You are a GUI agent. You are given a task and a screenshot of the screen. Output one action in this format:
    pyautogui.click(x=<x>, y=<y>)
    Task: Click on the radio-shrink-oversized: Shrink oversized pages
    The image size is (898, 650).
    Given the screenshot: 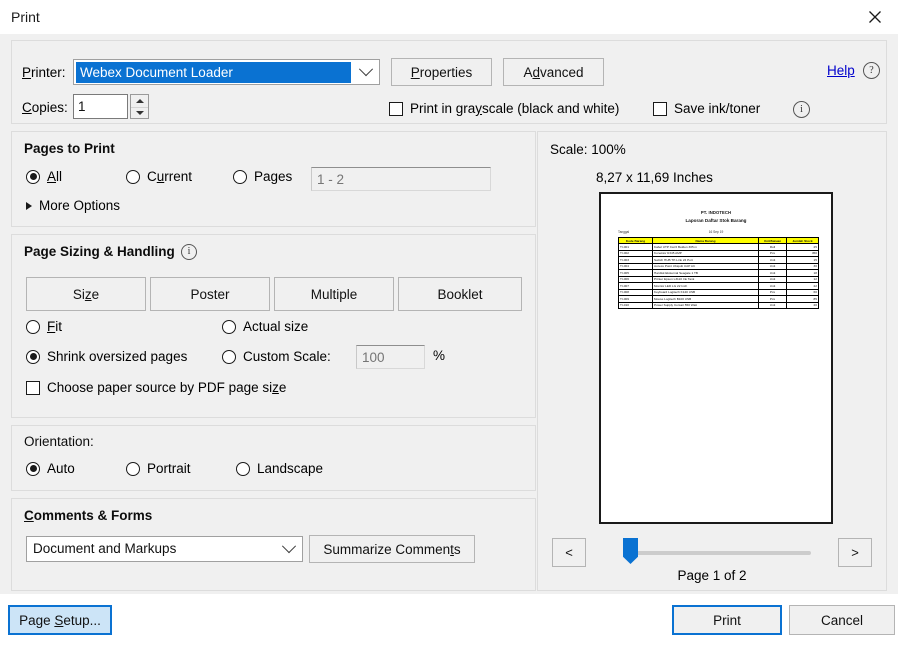 What is the action you would take?
    pyautogui.click(x=106, y=356)
    